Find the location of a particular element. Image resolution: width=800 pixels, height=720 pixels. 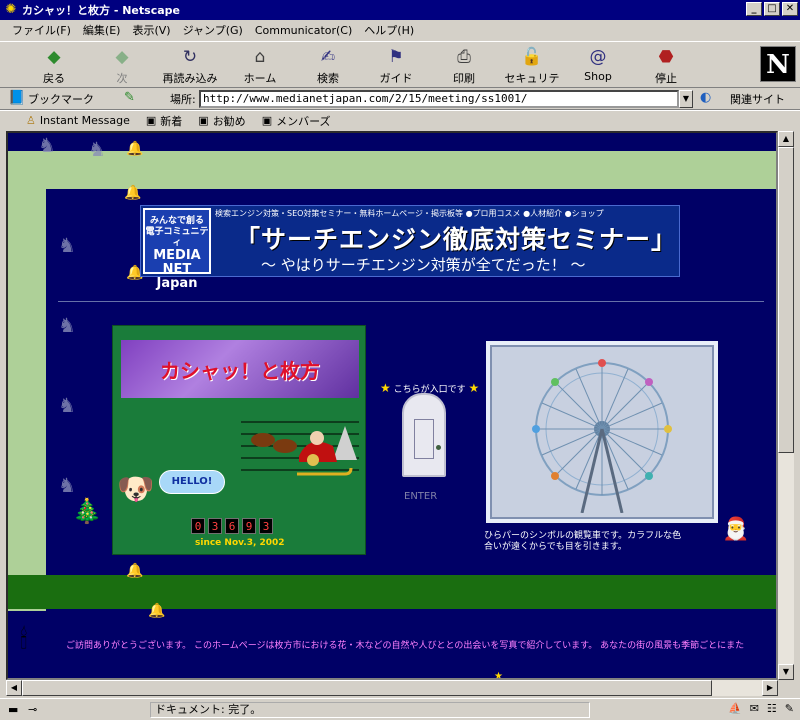

enter-door-link is located at coordinates (424, 435).